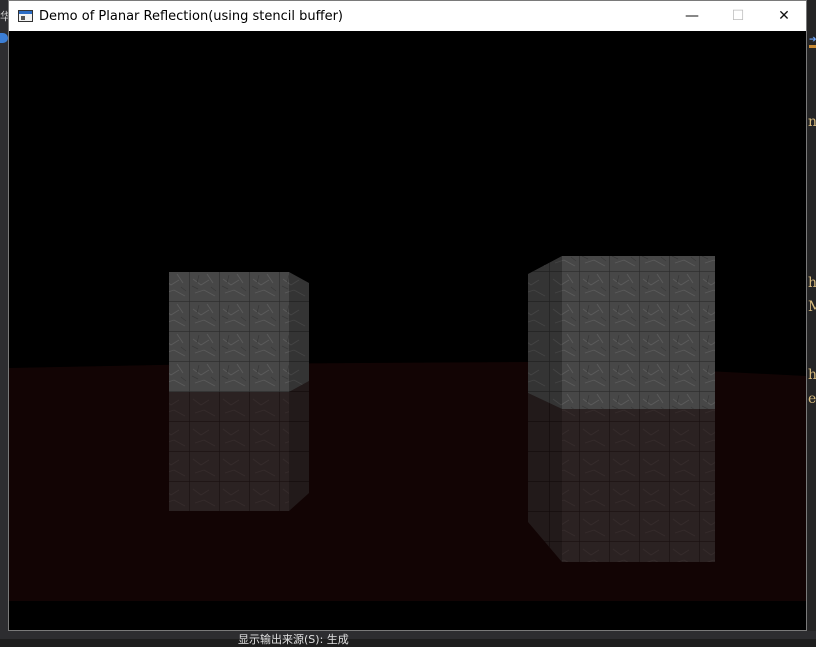 This screenshot has width=816, height=647. I want to click on left-cube-side-face, so click(299, 332).